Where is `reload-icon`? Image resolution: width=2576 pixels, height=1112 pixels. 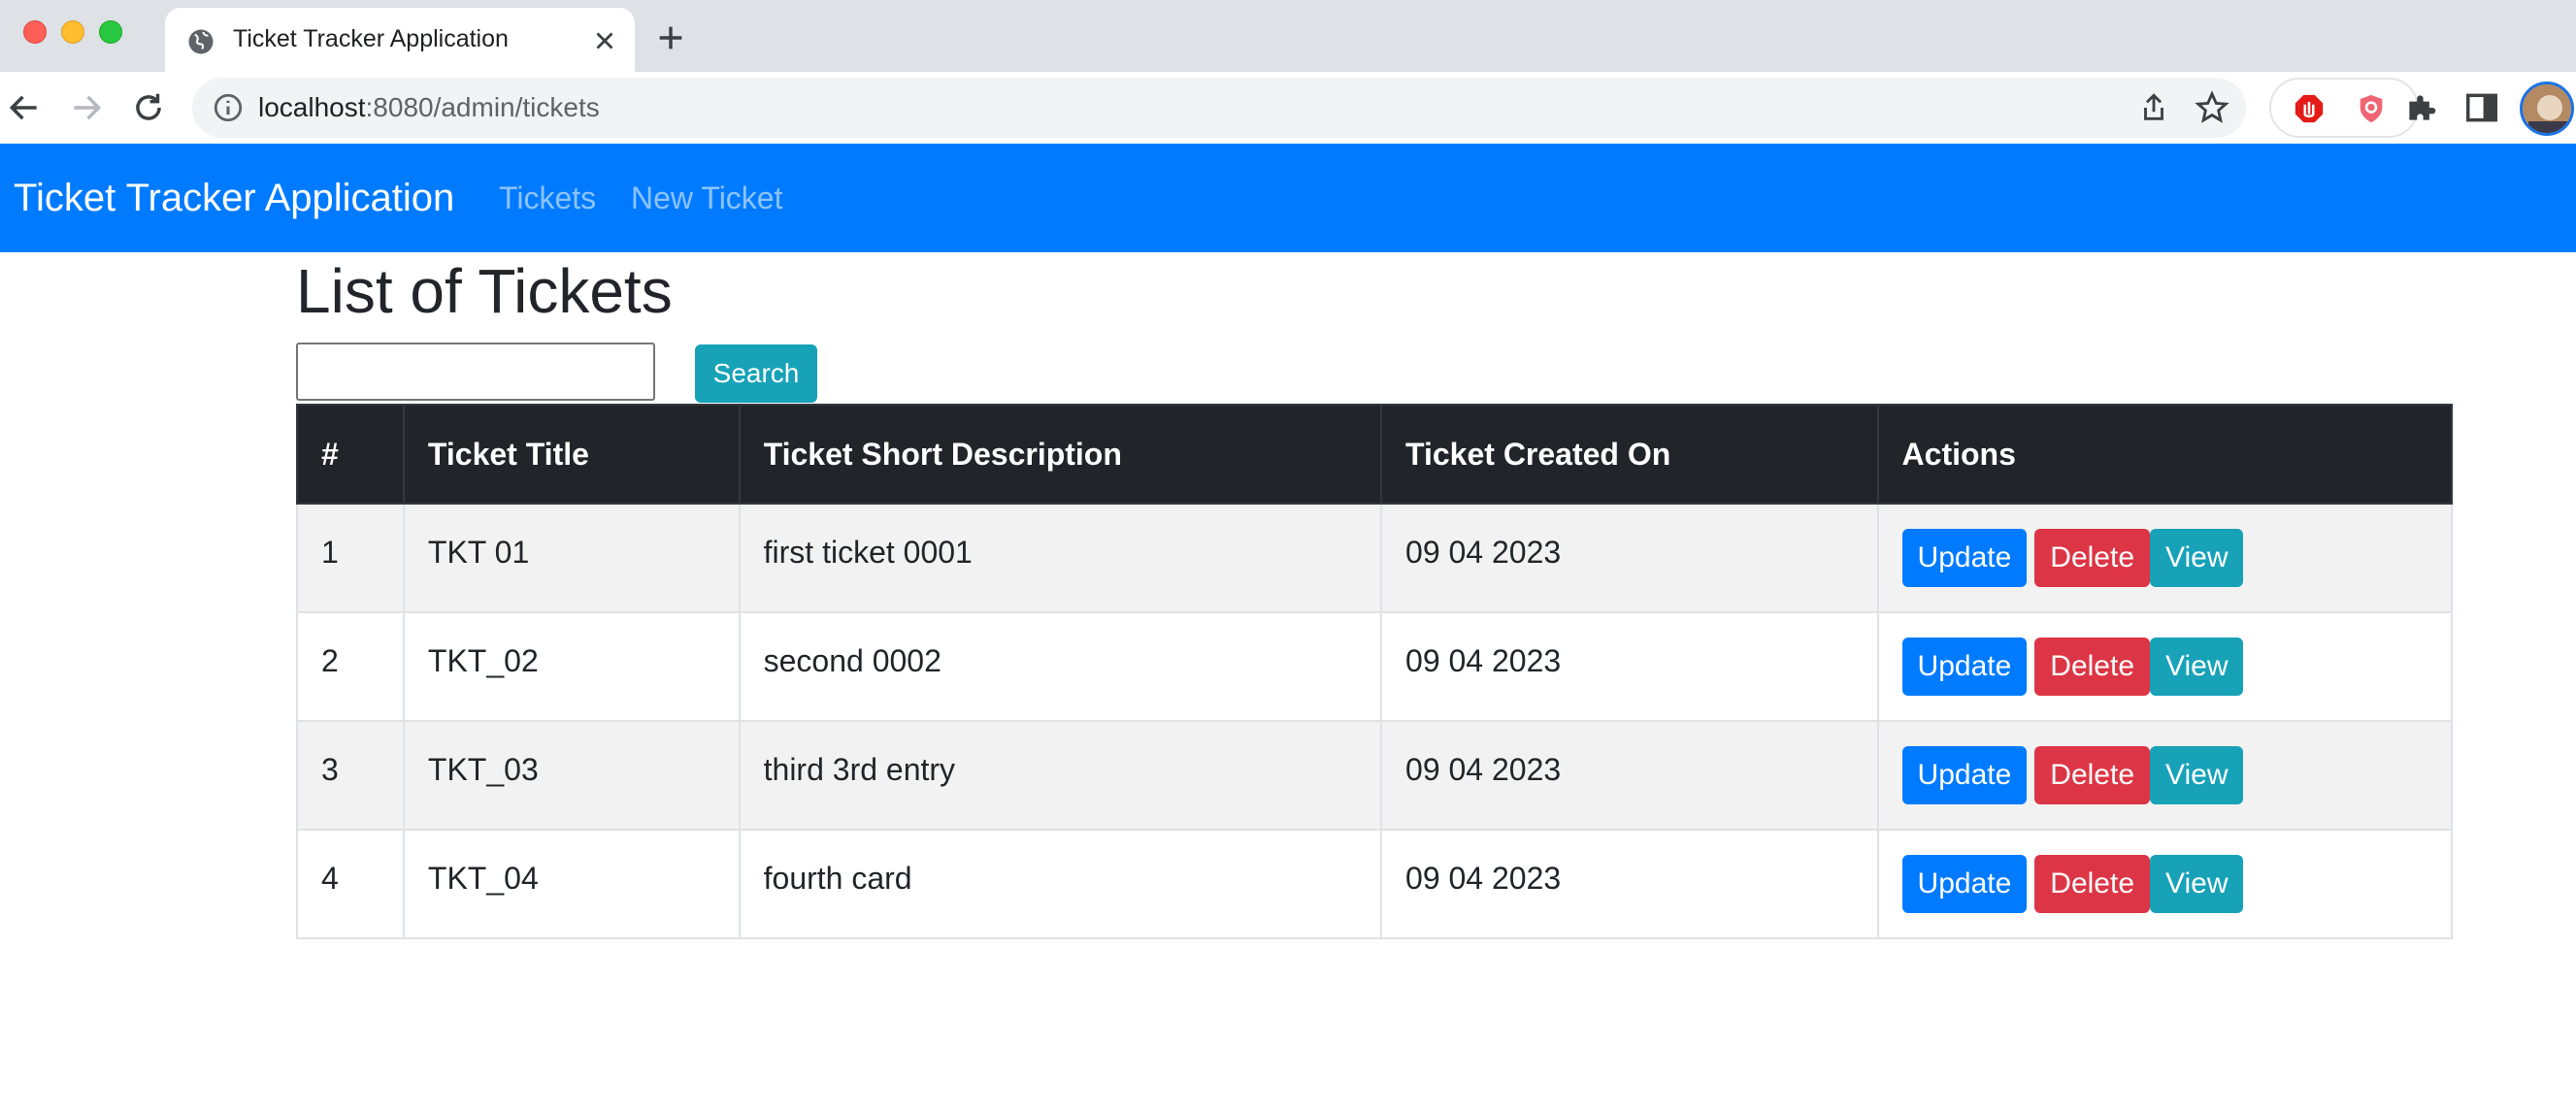
reload-icon is located at coordinates (148, 107).